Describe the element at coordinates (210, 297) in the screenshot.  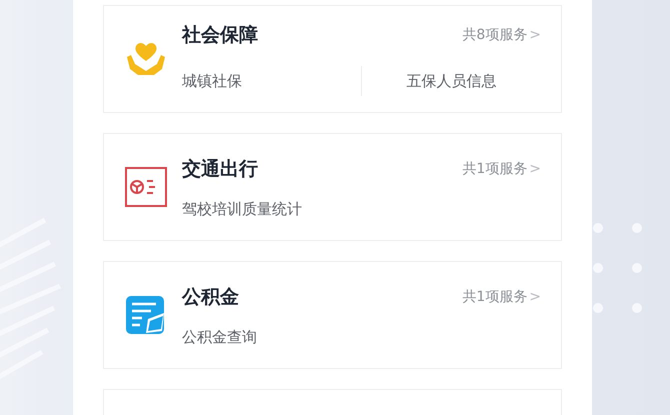
I see `category-title: 公积金` at that location.